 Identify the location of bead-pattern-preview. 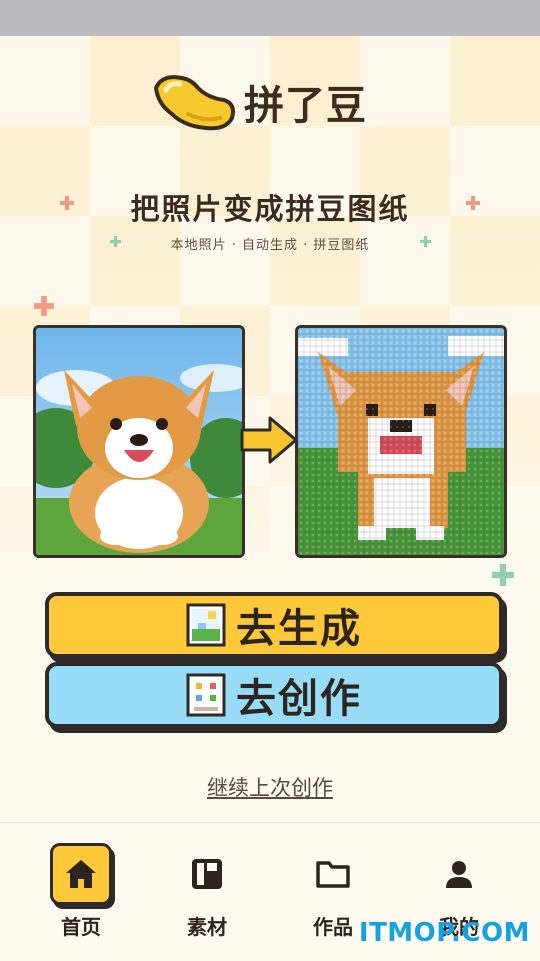
(401, 441).